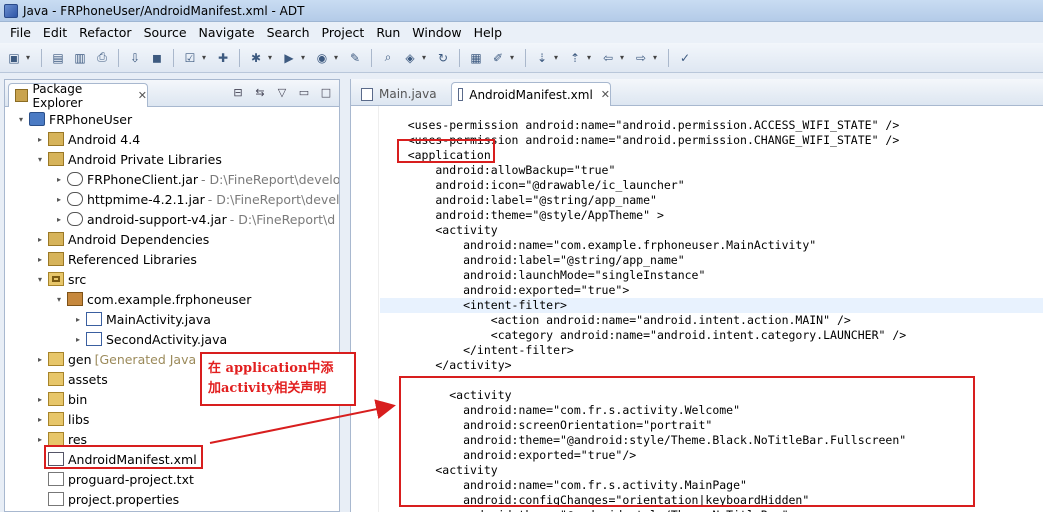  What do you see at coordinates (196, 179) in the screenshot?
I see `tree-item: ▸ FRPhoneClient.jar - D:\FineReport\develo` at bounding box center [196, 179].